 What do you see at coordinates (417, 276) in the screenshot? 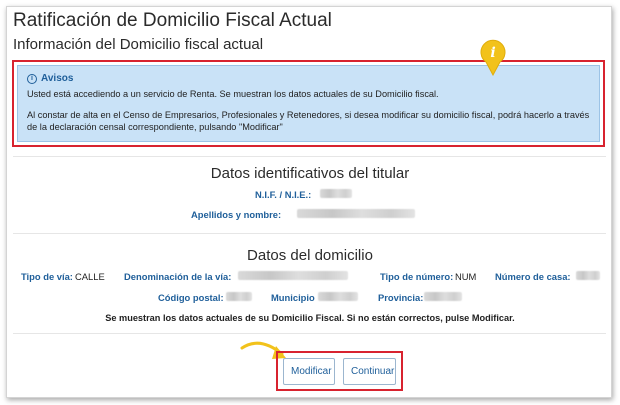
I see `tipo-numero-label: Tipo de número:` at bounding box center [417, 276].